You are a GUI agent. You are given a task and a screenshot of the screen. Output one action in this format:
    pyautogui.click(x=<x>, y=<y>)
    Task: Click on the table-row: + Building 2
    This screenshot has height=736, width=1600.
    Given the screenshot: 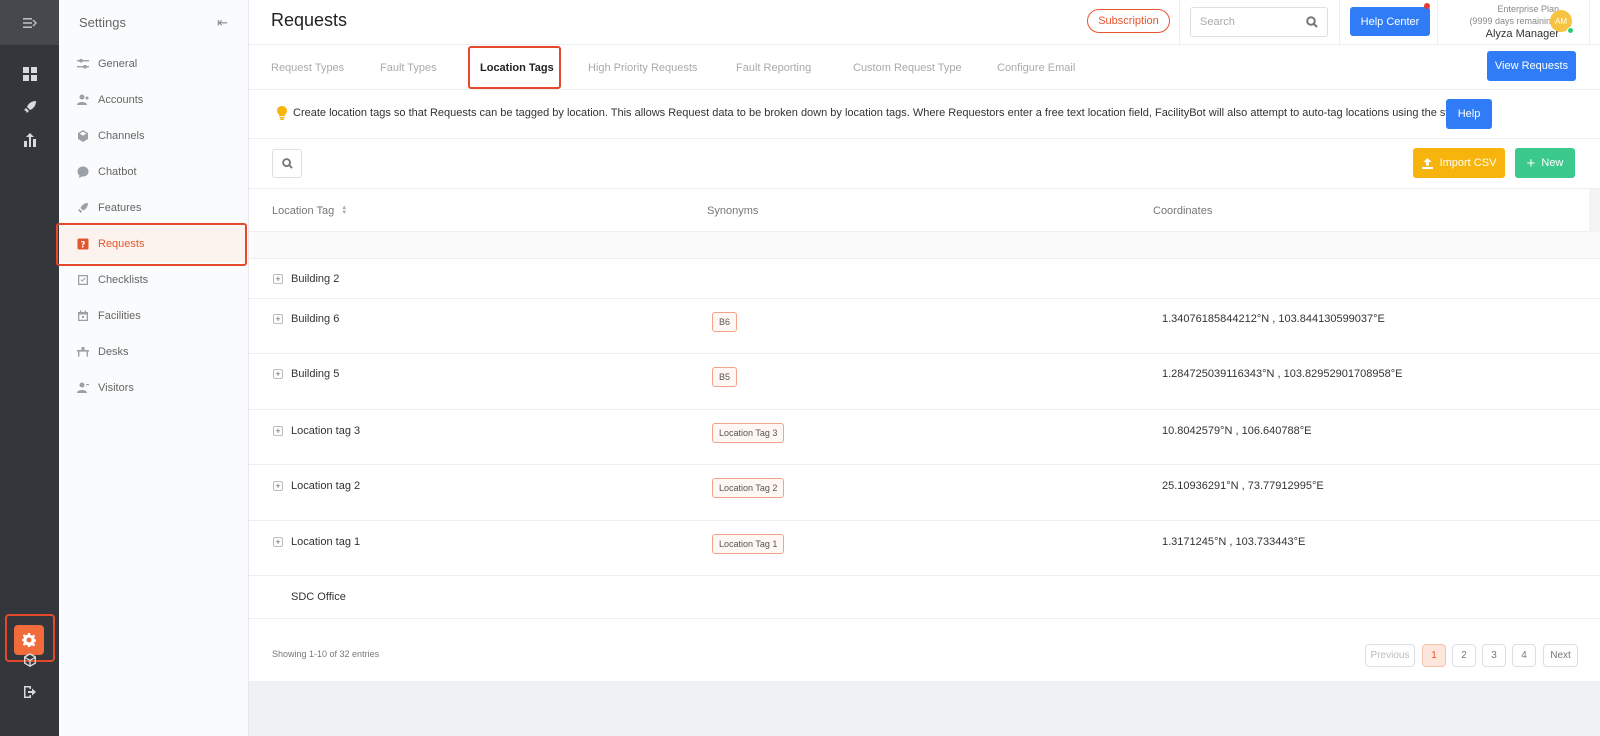 What is the action you would take?
    pyautogui.click(x=924, y=279)
    